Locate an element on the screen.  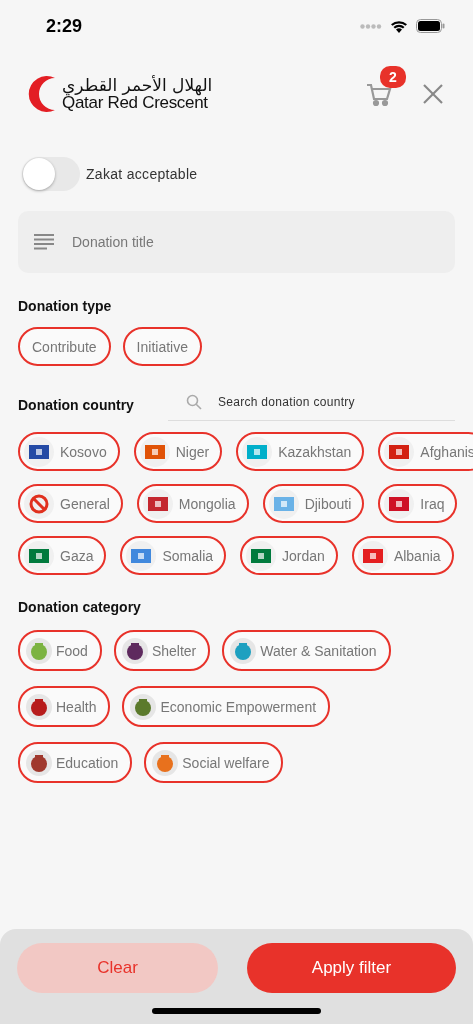
category-chip: Education is located at coordinates (75, 762).